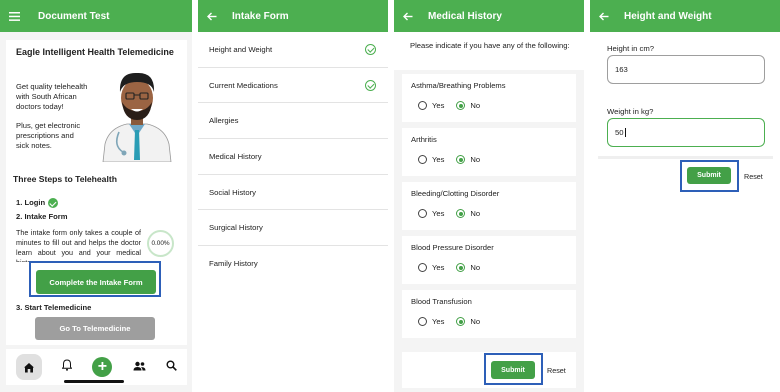  What do you see at coordinates (489, 206) in the screenshot?
I see `question-bleeding: Bleeding/Clotting Disorder Yes No` at bounding box center [489, 206].